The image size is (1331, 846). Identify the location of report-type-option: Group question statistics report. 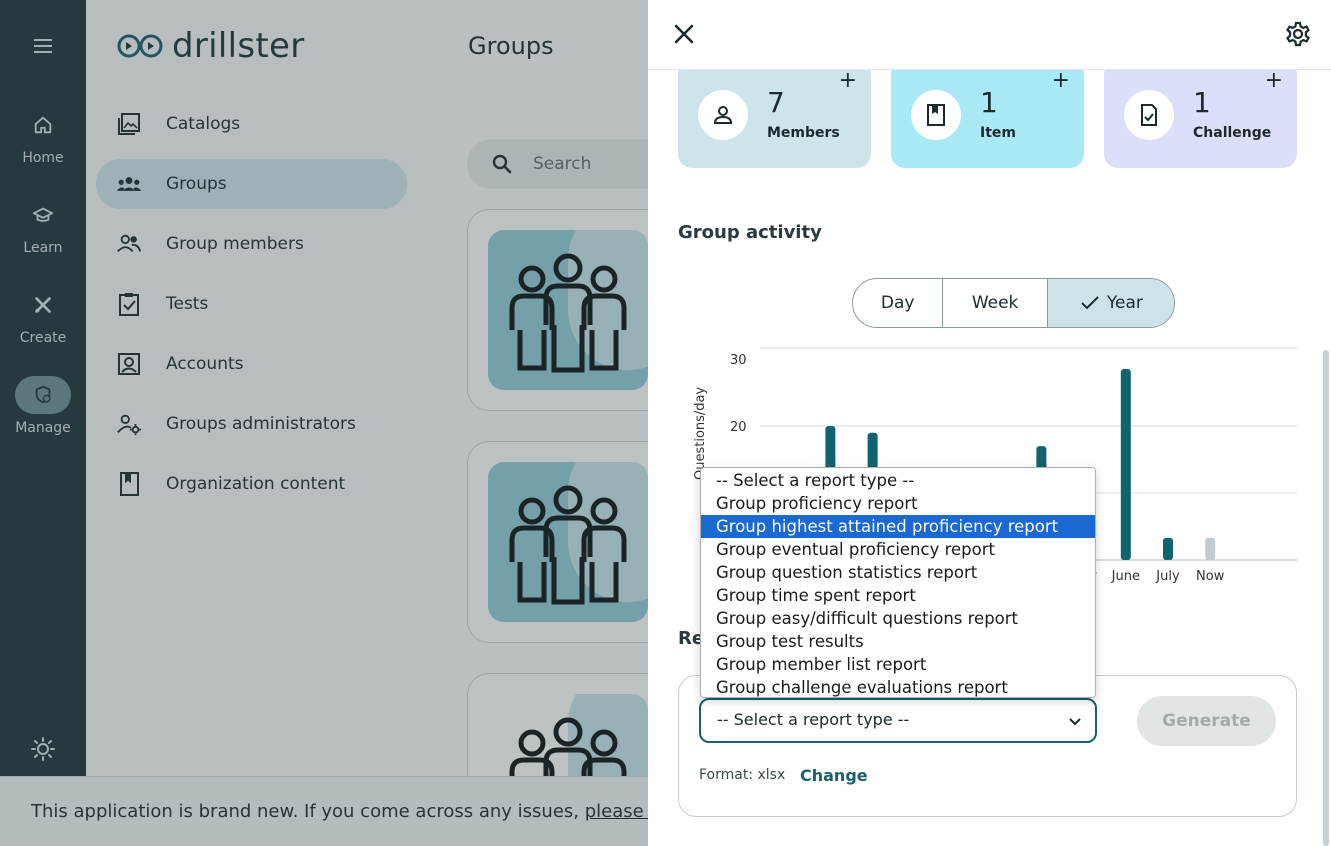
(898, 572).